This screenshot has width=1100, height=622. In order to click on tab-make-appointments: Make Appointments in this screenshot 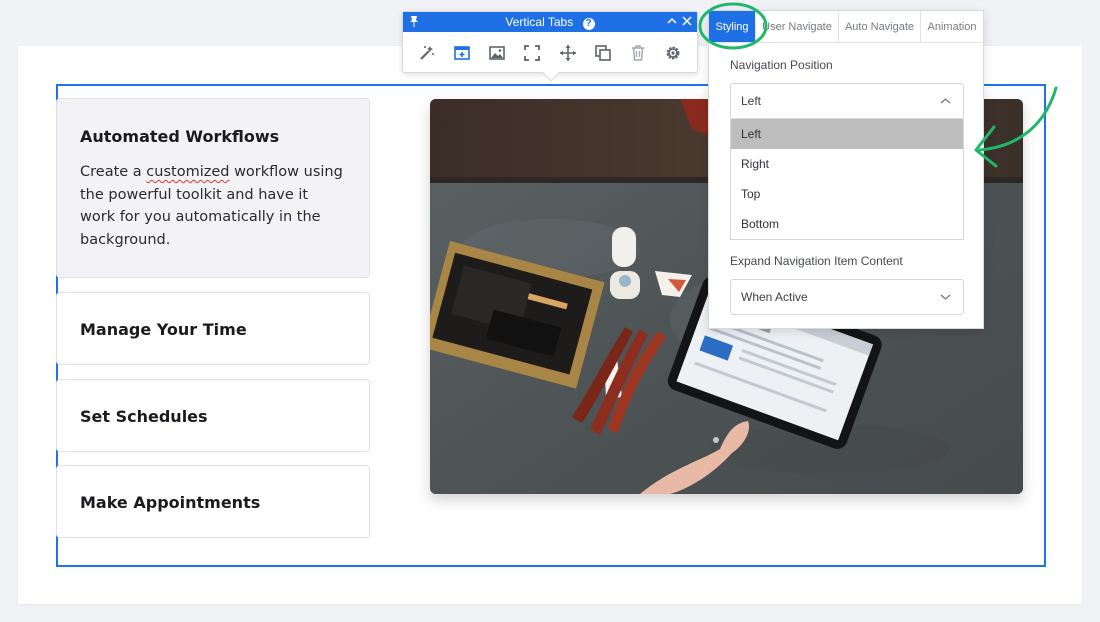, I will do `click(213, 501)`.